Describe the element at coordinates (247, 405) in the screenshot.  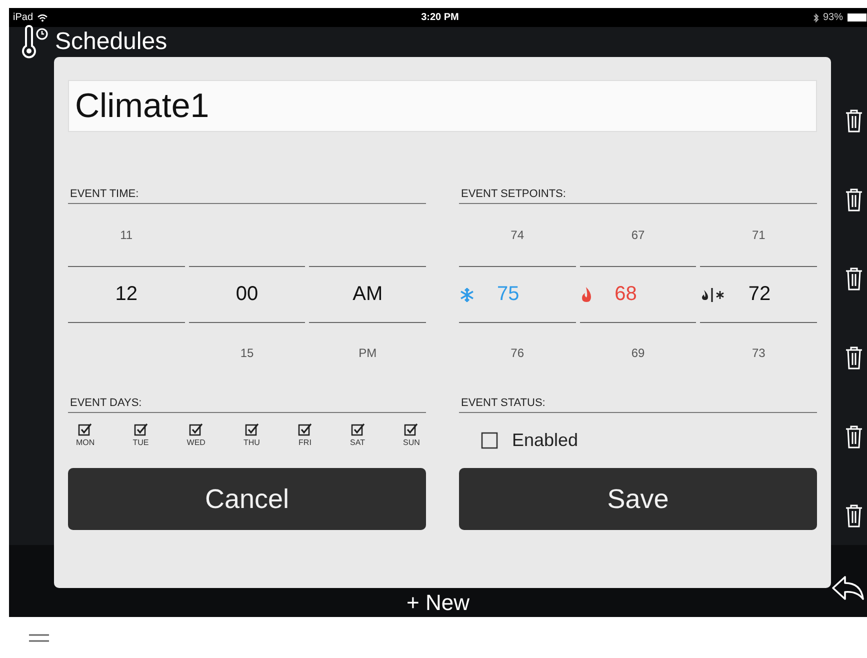
I see `section-label: EVENT DAYS:` at that location.